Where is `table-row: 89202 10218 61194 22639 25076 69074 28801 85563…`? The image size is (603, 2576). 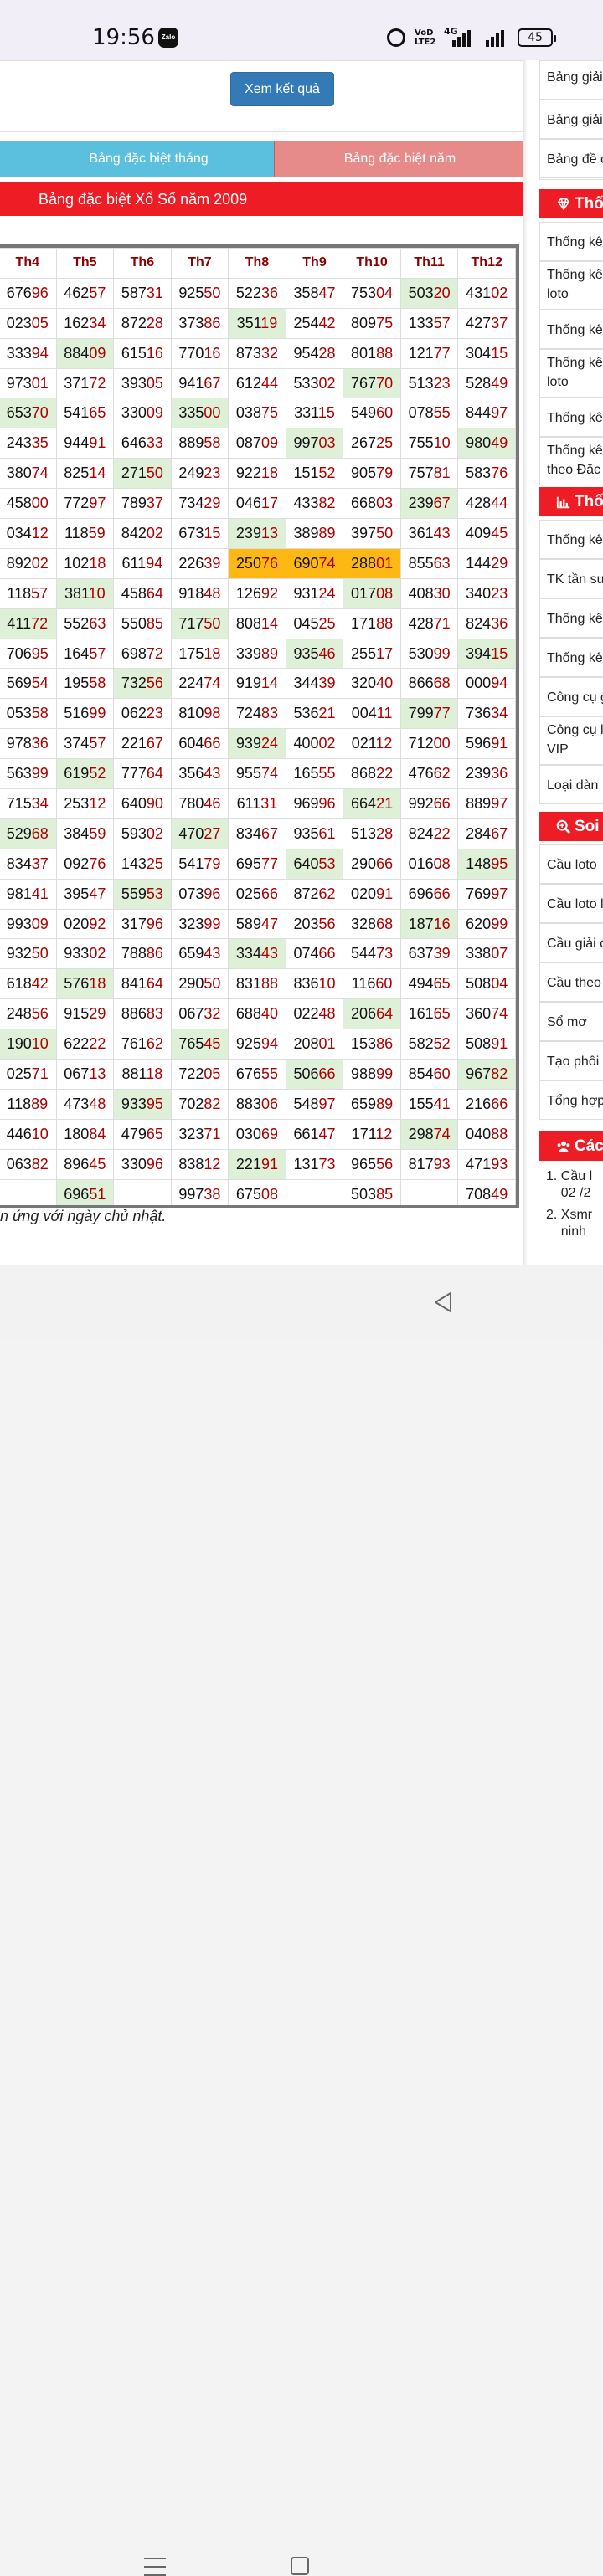 table-row: 89202 10218 61194 22639 25076 69074 28801 85563… is located at coordinates (258, 563).